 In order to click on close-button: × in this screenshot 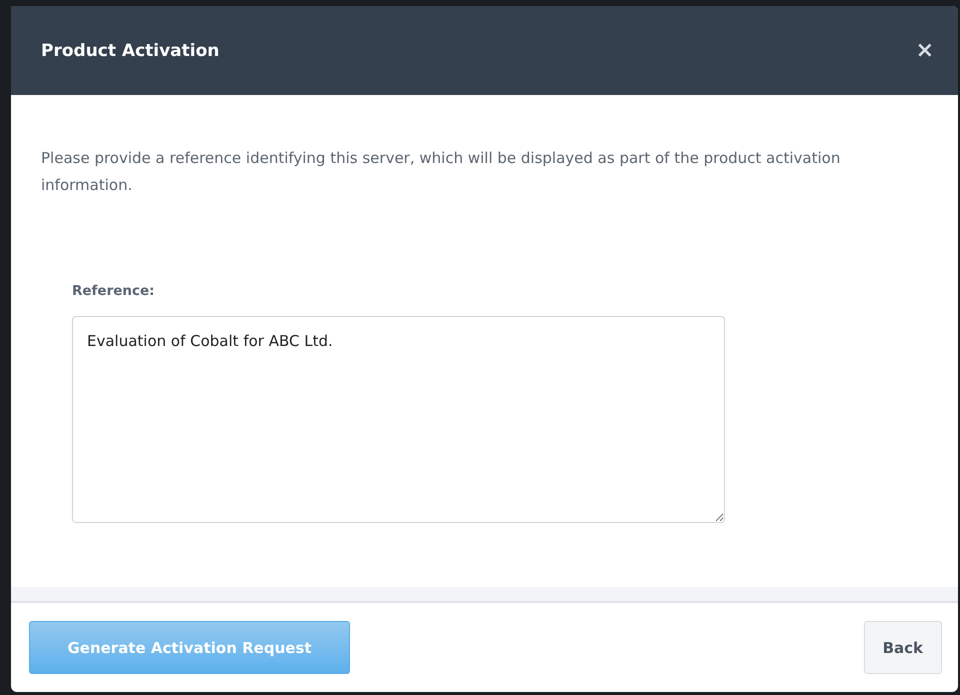, I will do `click(925, 50)`.